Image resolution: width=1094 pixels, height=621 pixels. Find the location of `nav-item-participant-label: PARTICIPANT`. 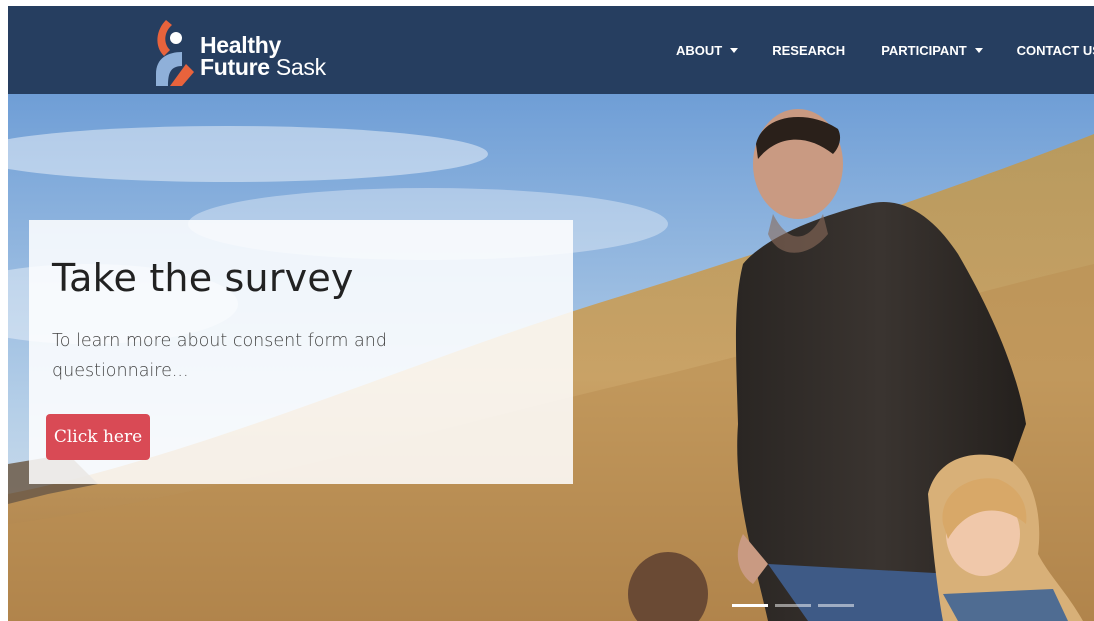

nav-item-participant-label: PARTICIPANT is located at coordinates (924, 50).